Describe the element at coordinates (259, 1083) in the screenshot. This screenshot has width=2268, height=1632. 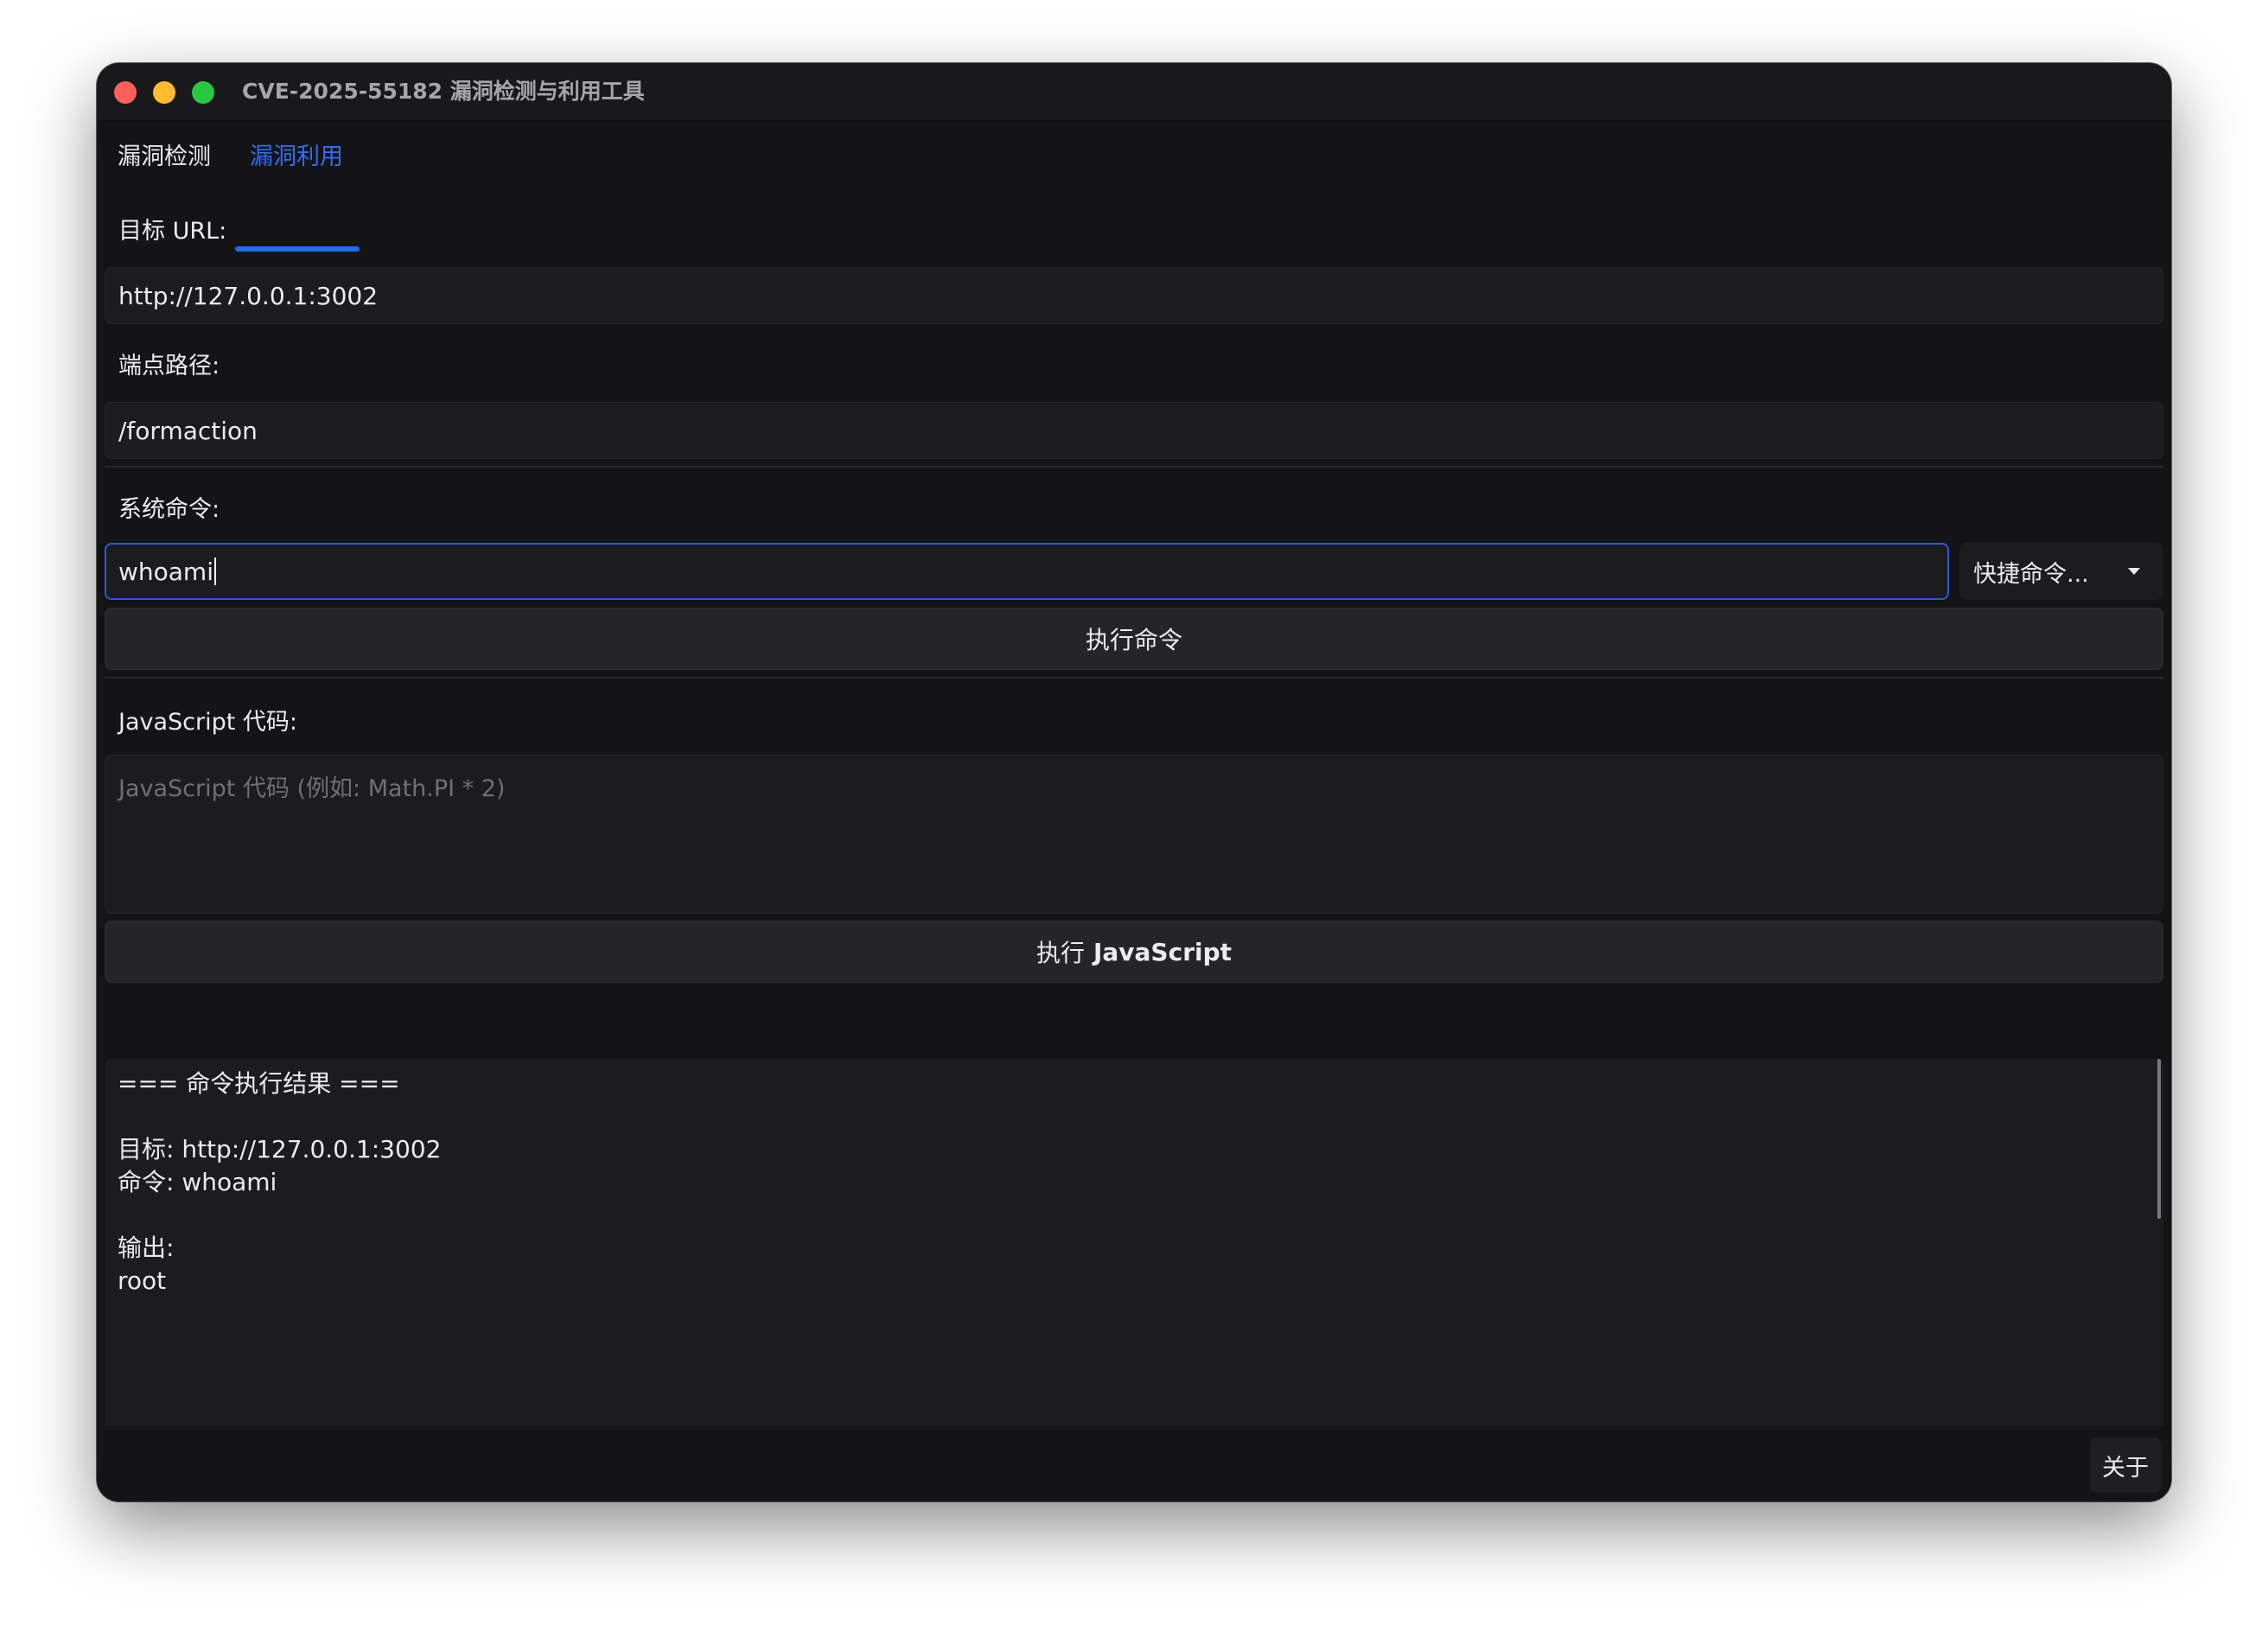
I see `output-line: === 命令执行结果 ===` at that location.